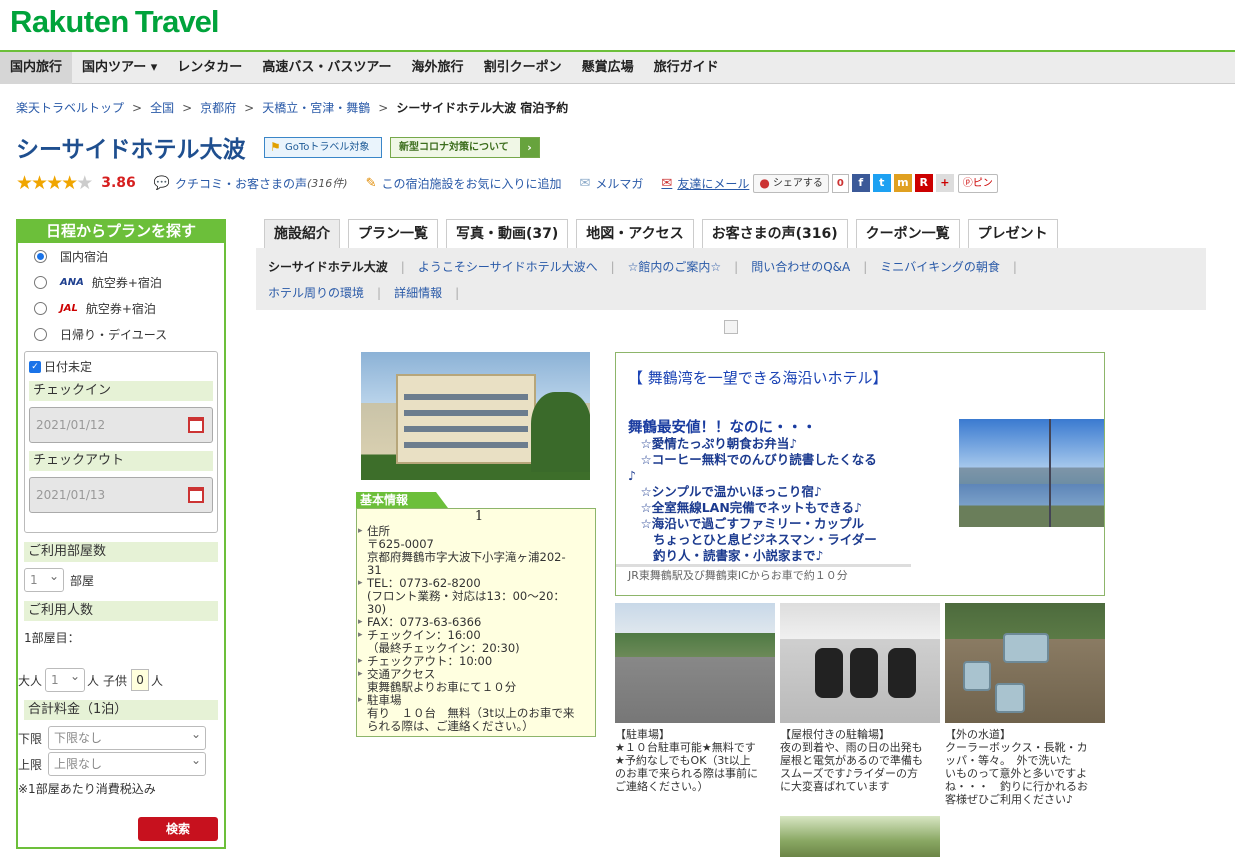 The height and width of the screenshot is (857, 1235). What do you see at coordinates (944, 183) in the screenshot?
I see `social-share-icon: +` at bounding box center [944, 183].